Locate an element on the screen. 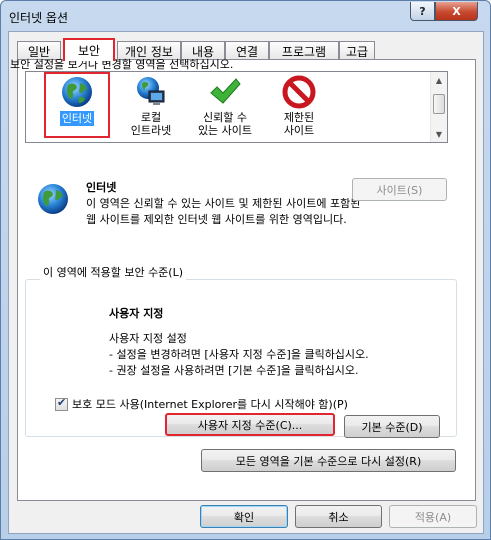  sites-button: 사이트(S) is located at coordinates (399, 189).